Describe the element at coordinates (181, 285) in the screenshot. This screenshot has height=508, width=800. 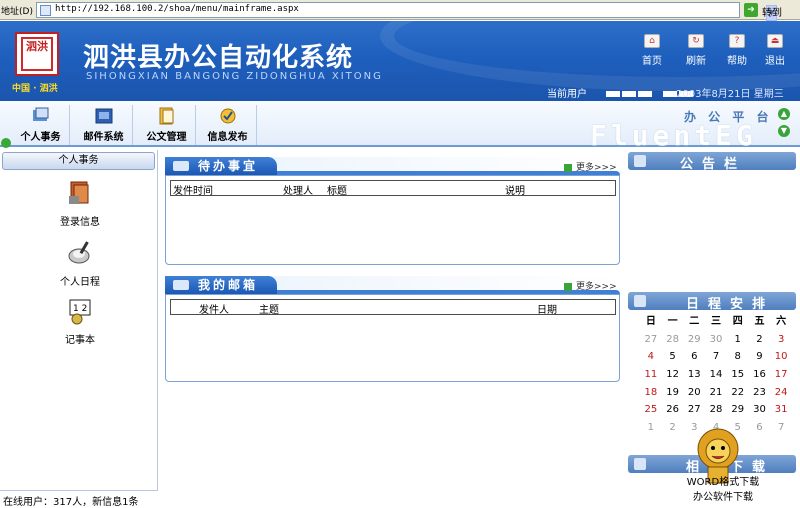
I see `mailbox-icon` at that location.